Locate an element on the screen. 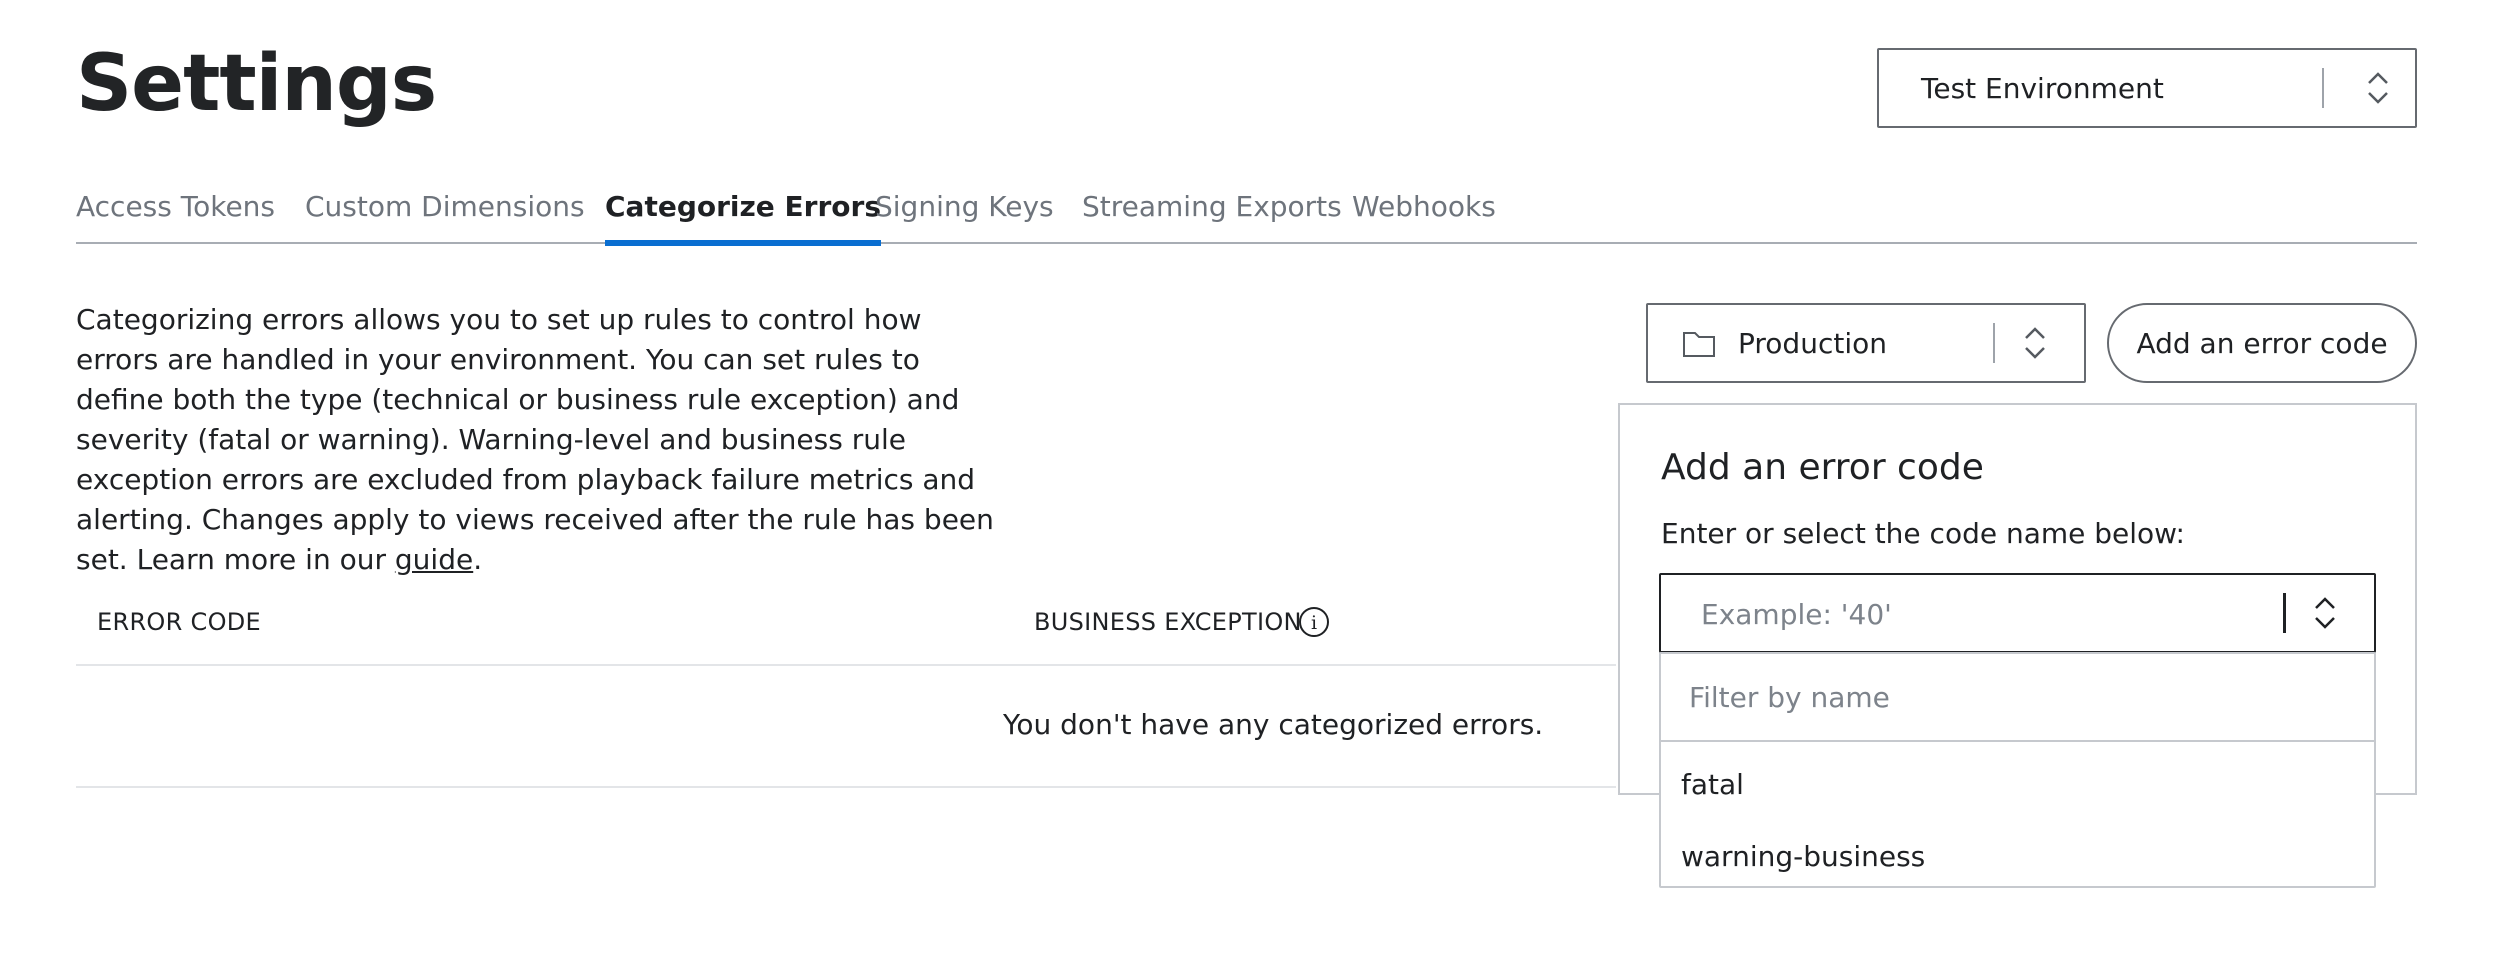 Image resolution: width=2508 pixels, height=974 pixels. dropdown-option-fatal: fatal is located at coordinates (1712, 784).